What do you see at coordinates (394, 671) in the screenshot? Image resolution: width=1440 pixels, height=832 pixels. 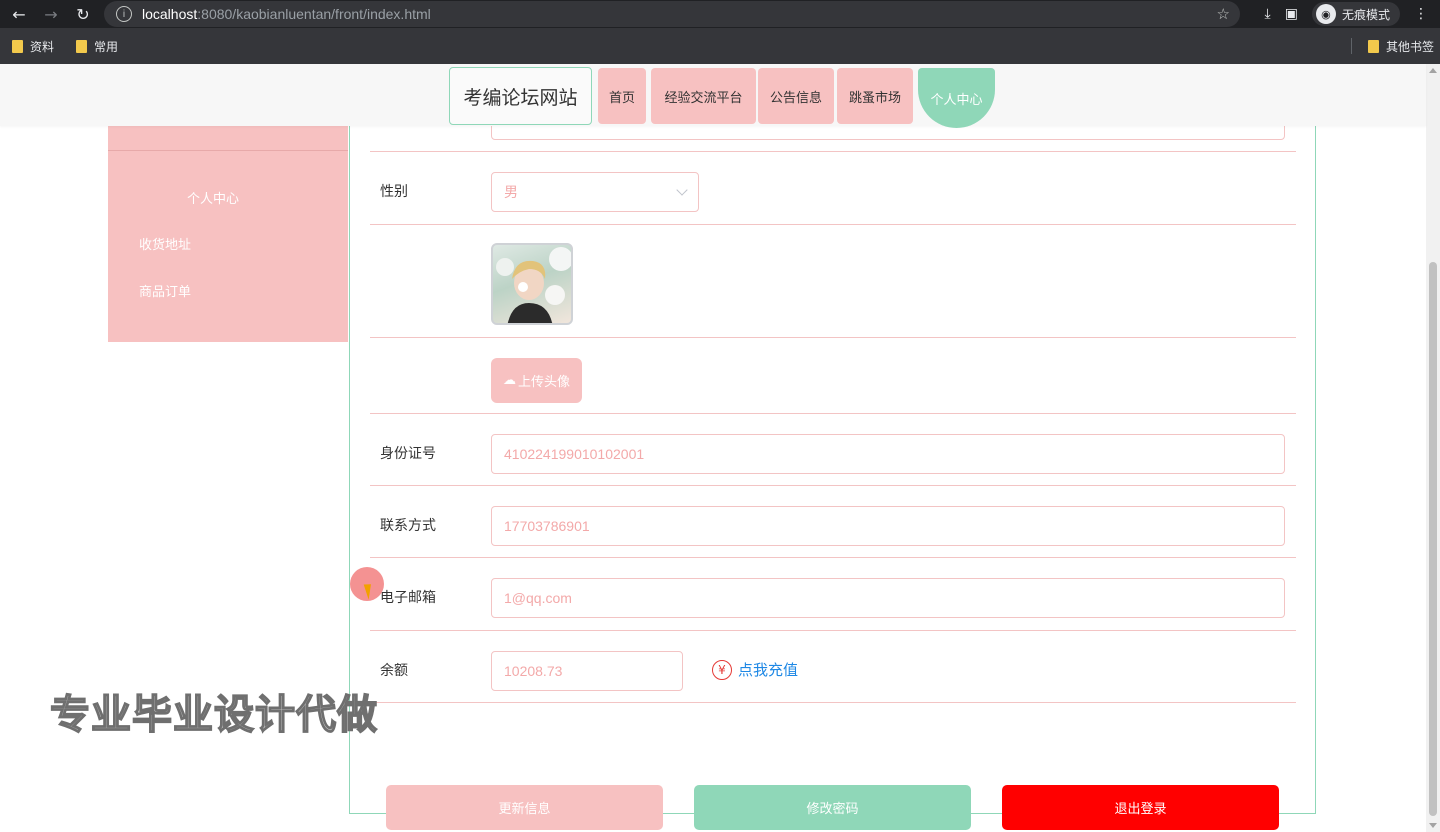 I see `balance-label: 余额` at bounding box center [394, 671].